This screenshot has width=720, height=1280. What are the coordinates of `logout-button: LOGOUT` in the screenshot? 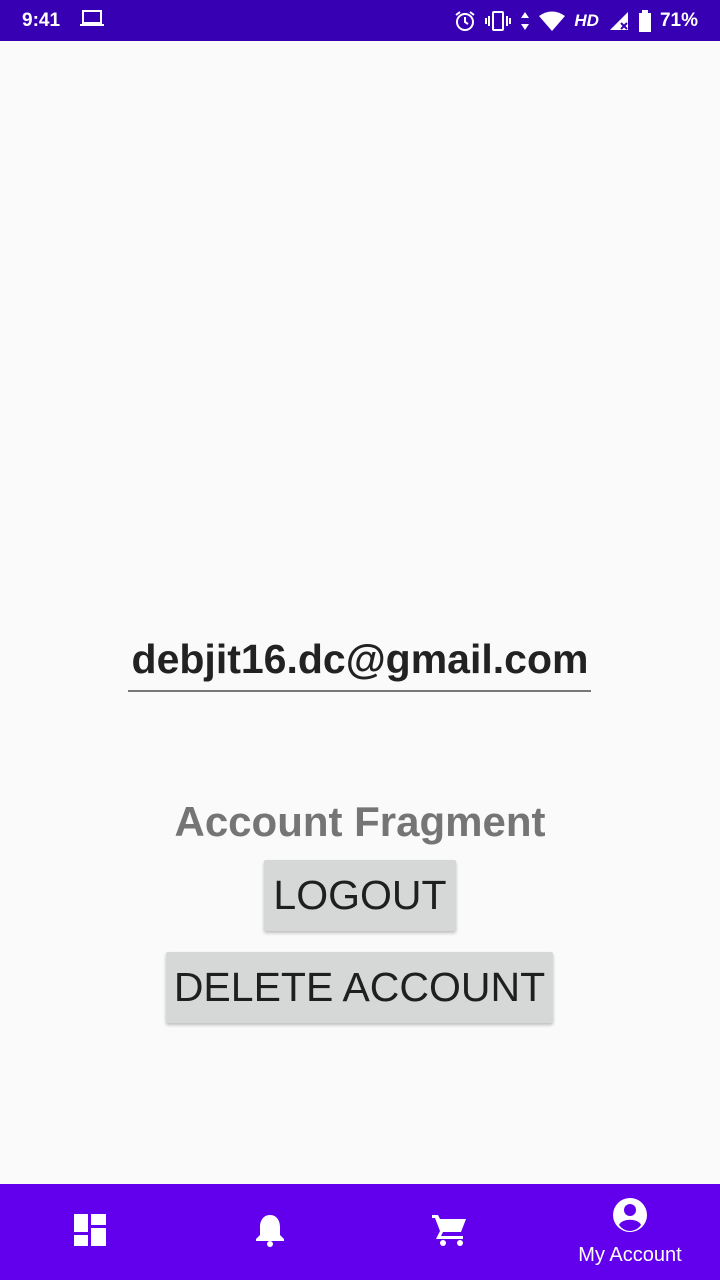 It's located at (360, 895).